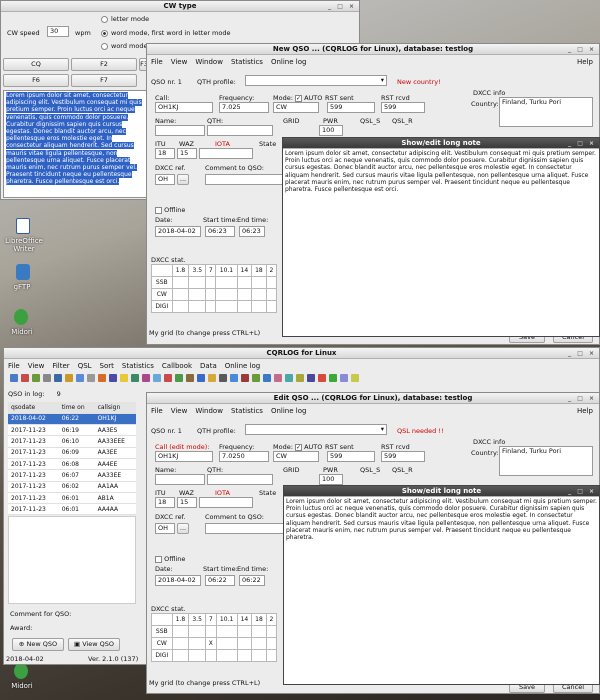 The height and width of the screenshot is (700, 600). What do you see at coordinates (177, 366) in the screenshot?
I see `menu-callbook: Callbook` at bounding box center [177, 366].